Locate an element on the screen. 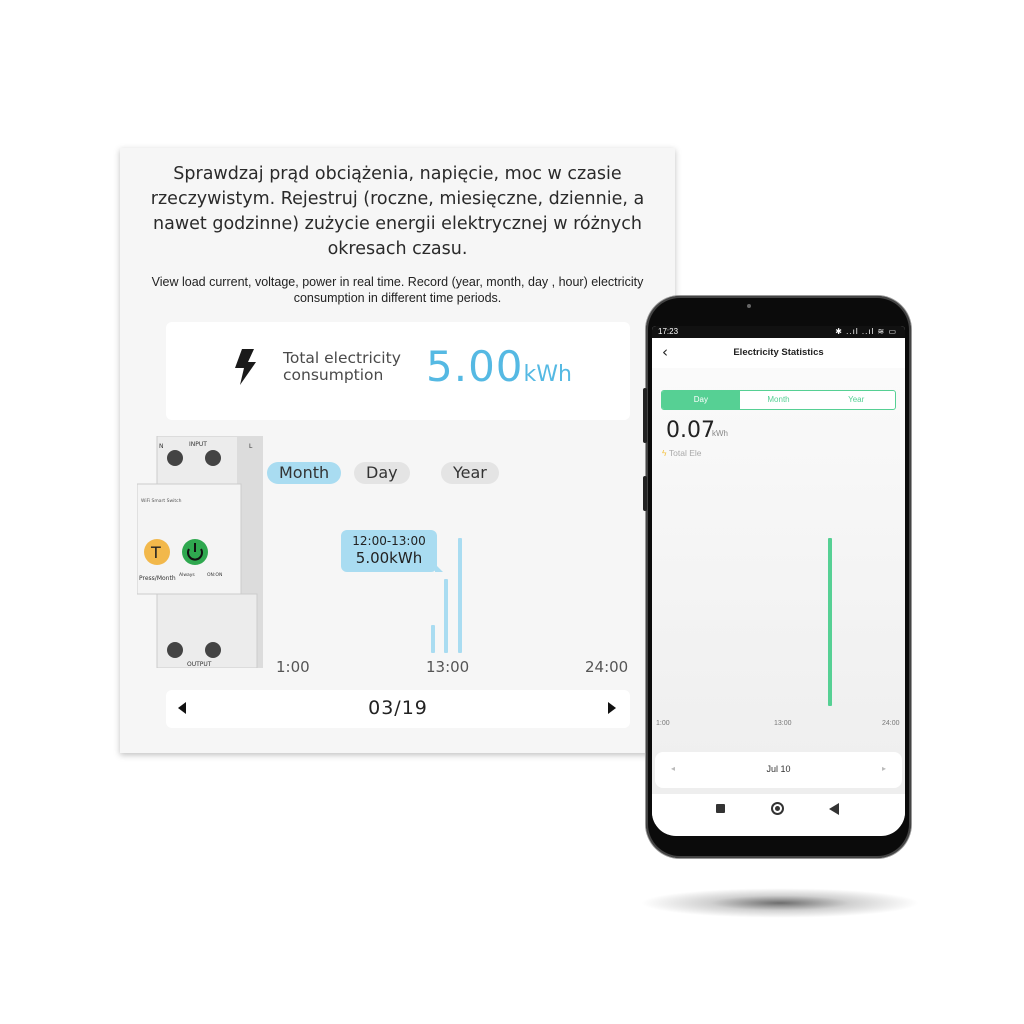 The height and width of the screenshot is (1024, 1024). svg-text: Press/Month is located at coordinates (157, 578).